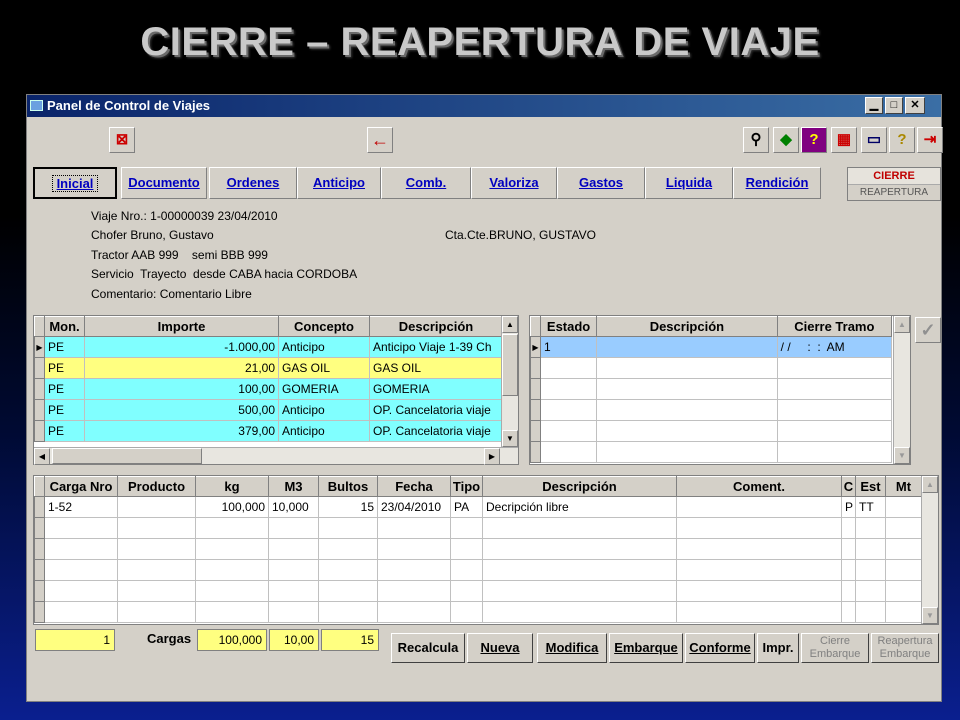 The height and width of the screenshot is (720, 960). I want to click on window-title: Panel de Control de Viajes, so click(129, 105).